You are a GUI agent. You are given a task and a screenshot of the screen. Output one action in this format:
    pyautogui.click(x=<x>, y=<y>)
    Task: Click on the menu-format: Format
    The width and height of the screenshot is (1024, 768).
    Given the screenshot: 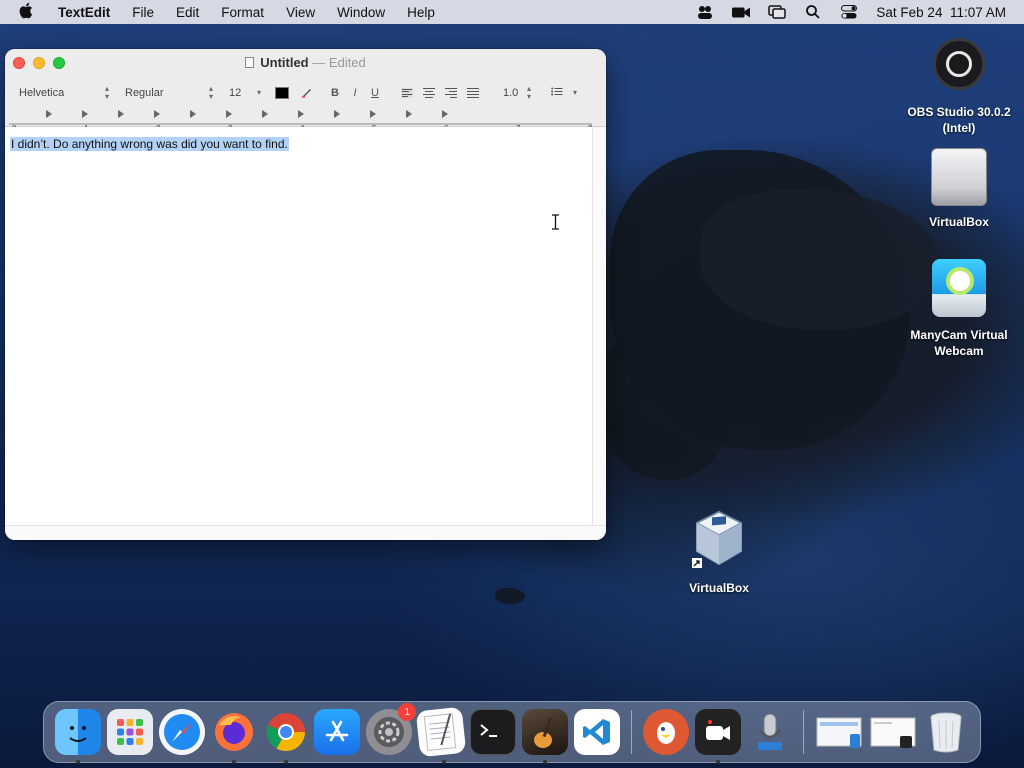 What is the action you would take?
    pyautogui.click(x=242, y=12)
    